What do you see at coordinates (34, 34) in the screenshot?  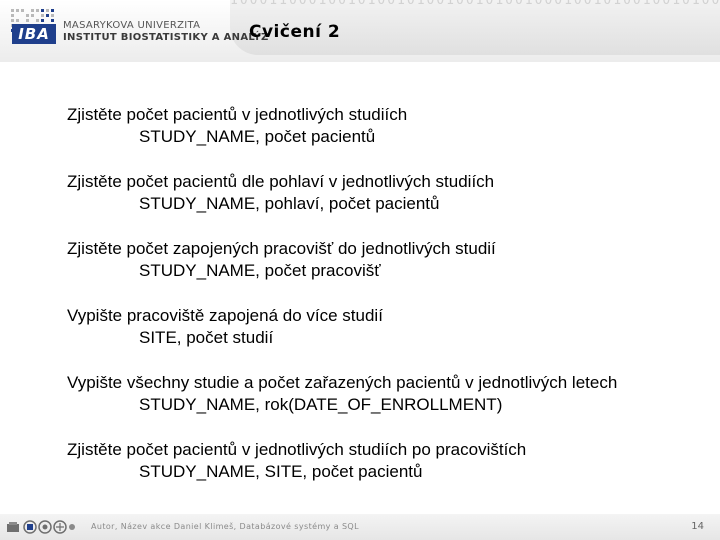 I see `iba-logo-text: IBA` at bounding box center [34, 34].